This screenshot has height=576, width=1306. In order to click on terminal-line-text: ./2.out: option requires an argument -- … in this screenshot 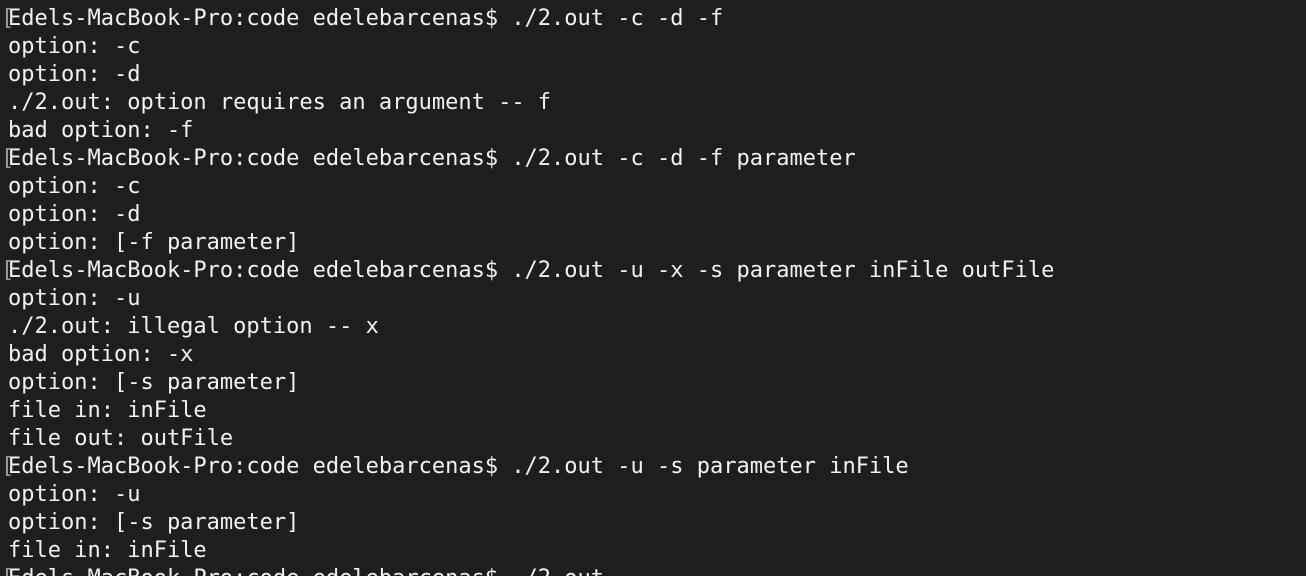, I will do `click(280, 102)`.